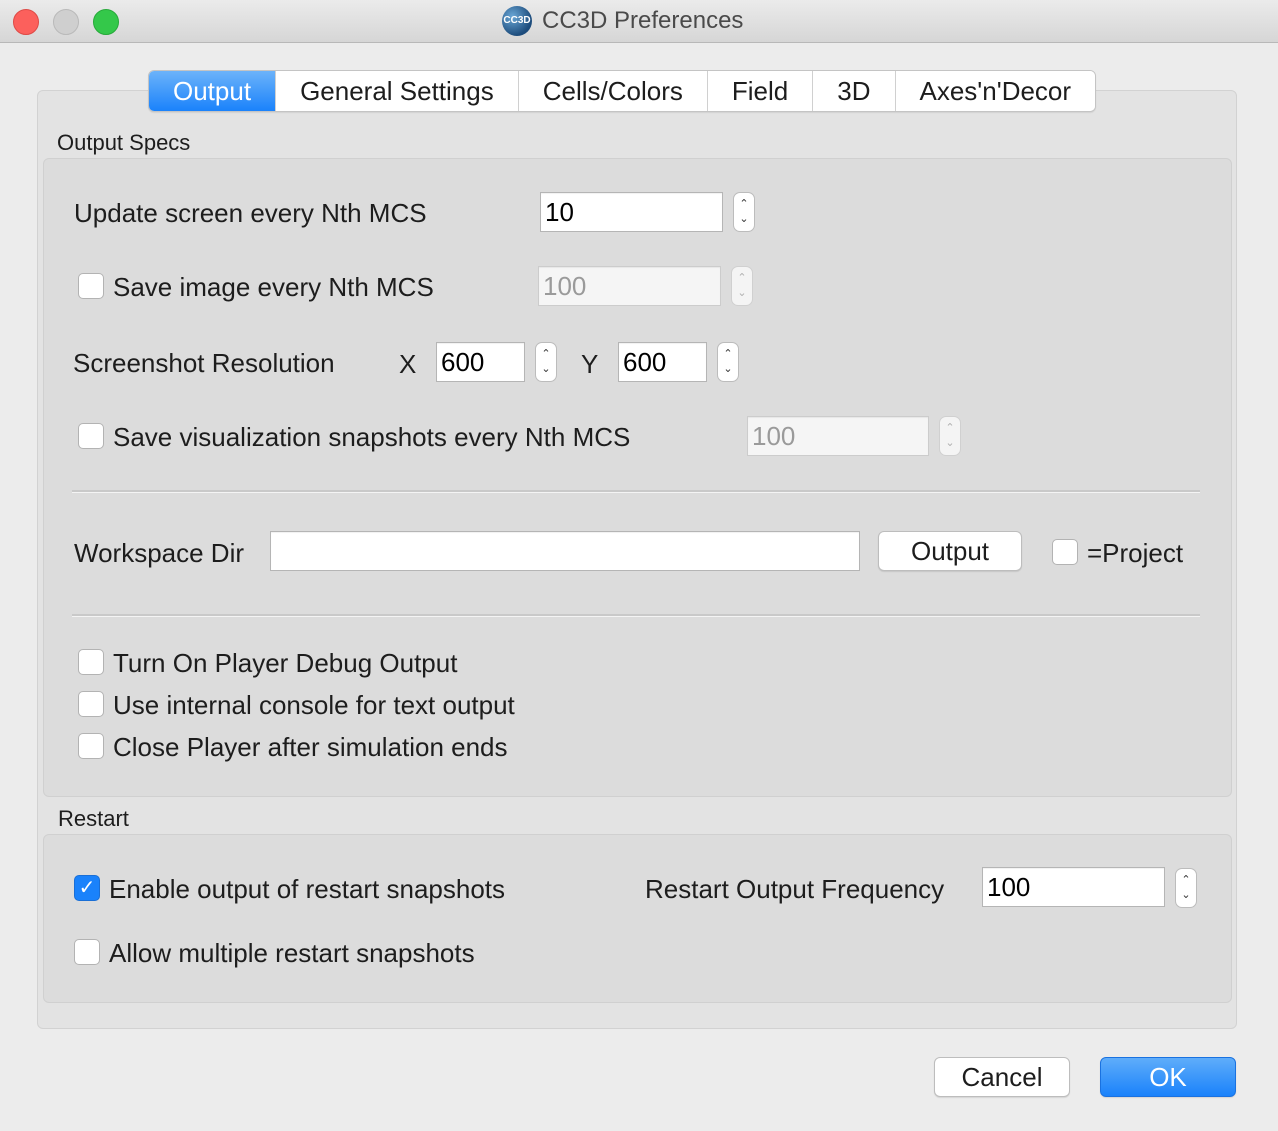 This screenshot has width=1278, height=1131. I want to click on tab-axes-decor: Axes'n'Decor, so click(995, 91).